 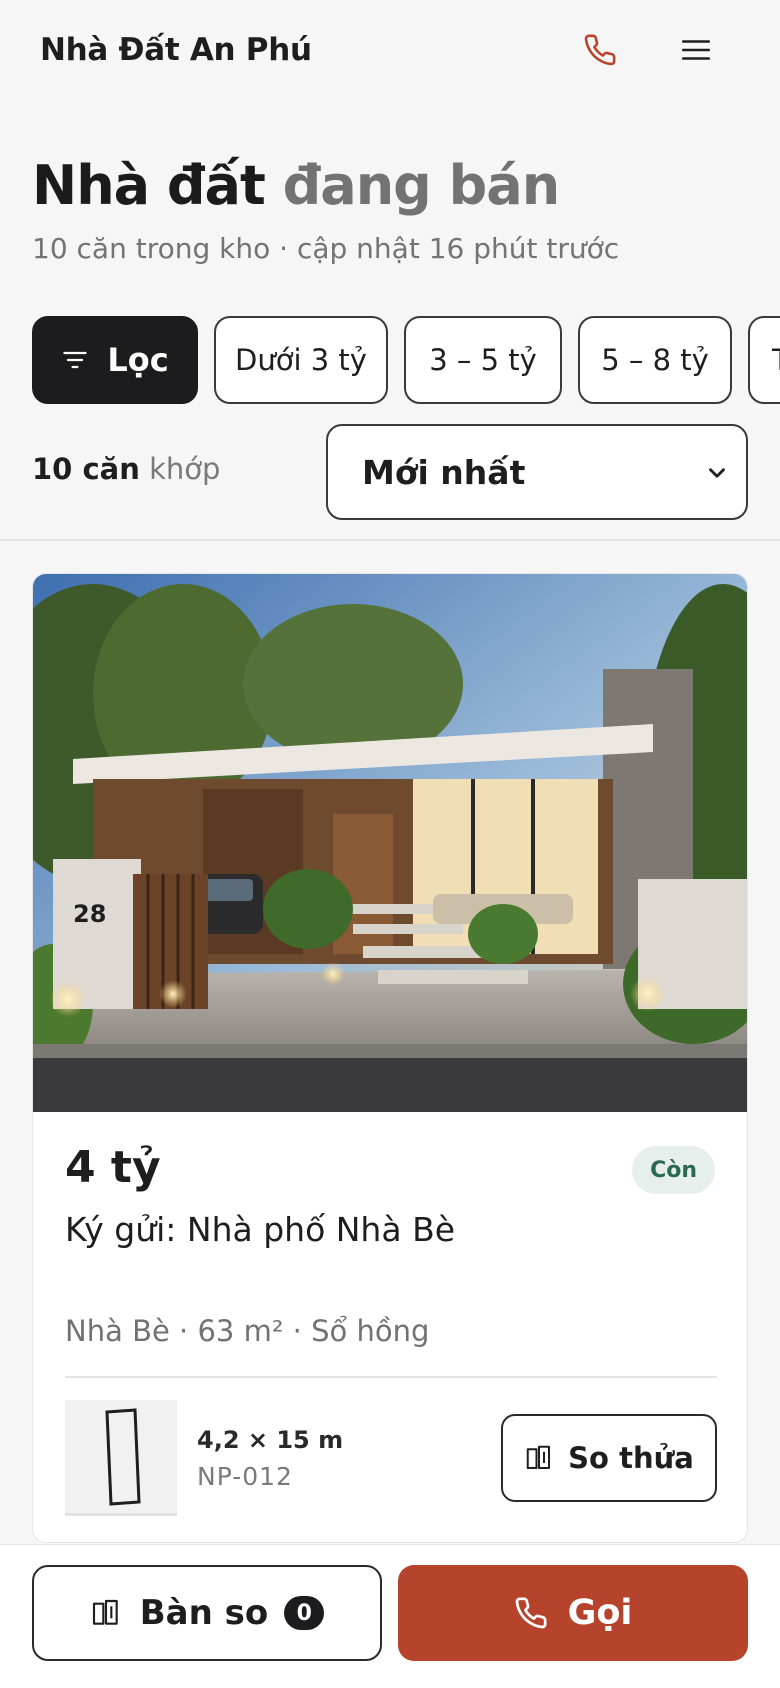 What do you see at coordinates (600, 1613) in the screenshot?
I see `call-label: Gọi` at bounding box center [600, 1613].